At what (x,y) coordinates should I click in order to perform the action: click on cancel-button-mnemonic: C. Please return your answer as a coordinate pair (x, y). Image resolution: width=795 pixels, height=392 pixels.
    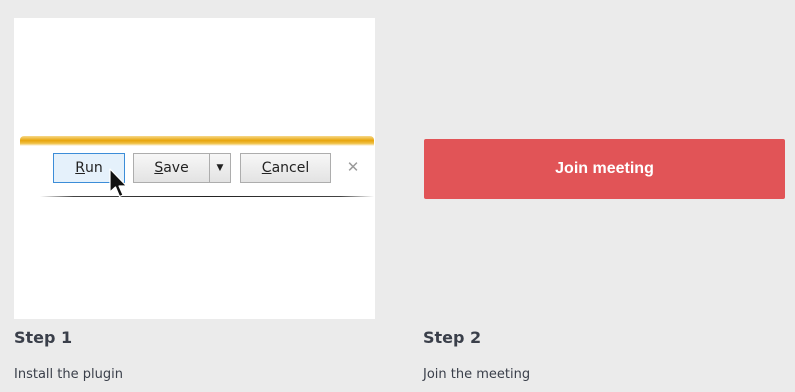
    Looking at the image, I should click on (266, 168).